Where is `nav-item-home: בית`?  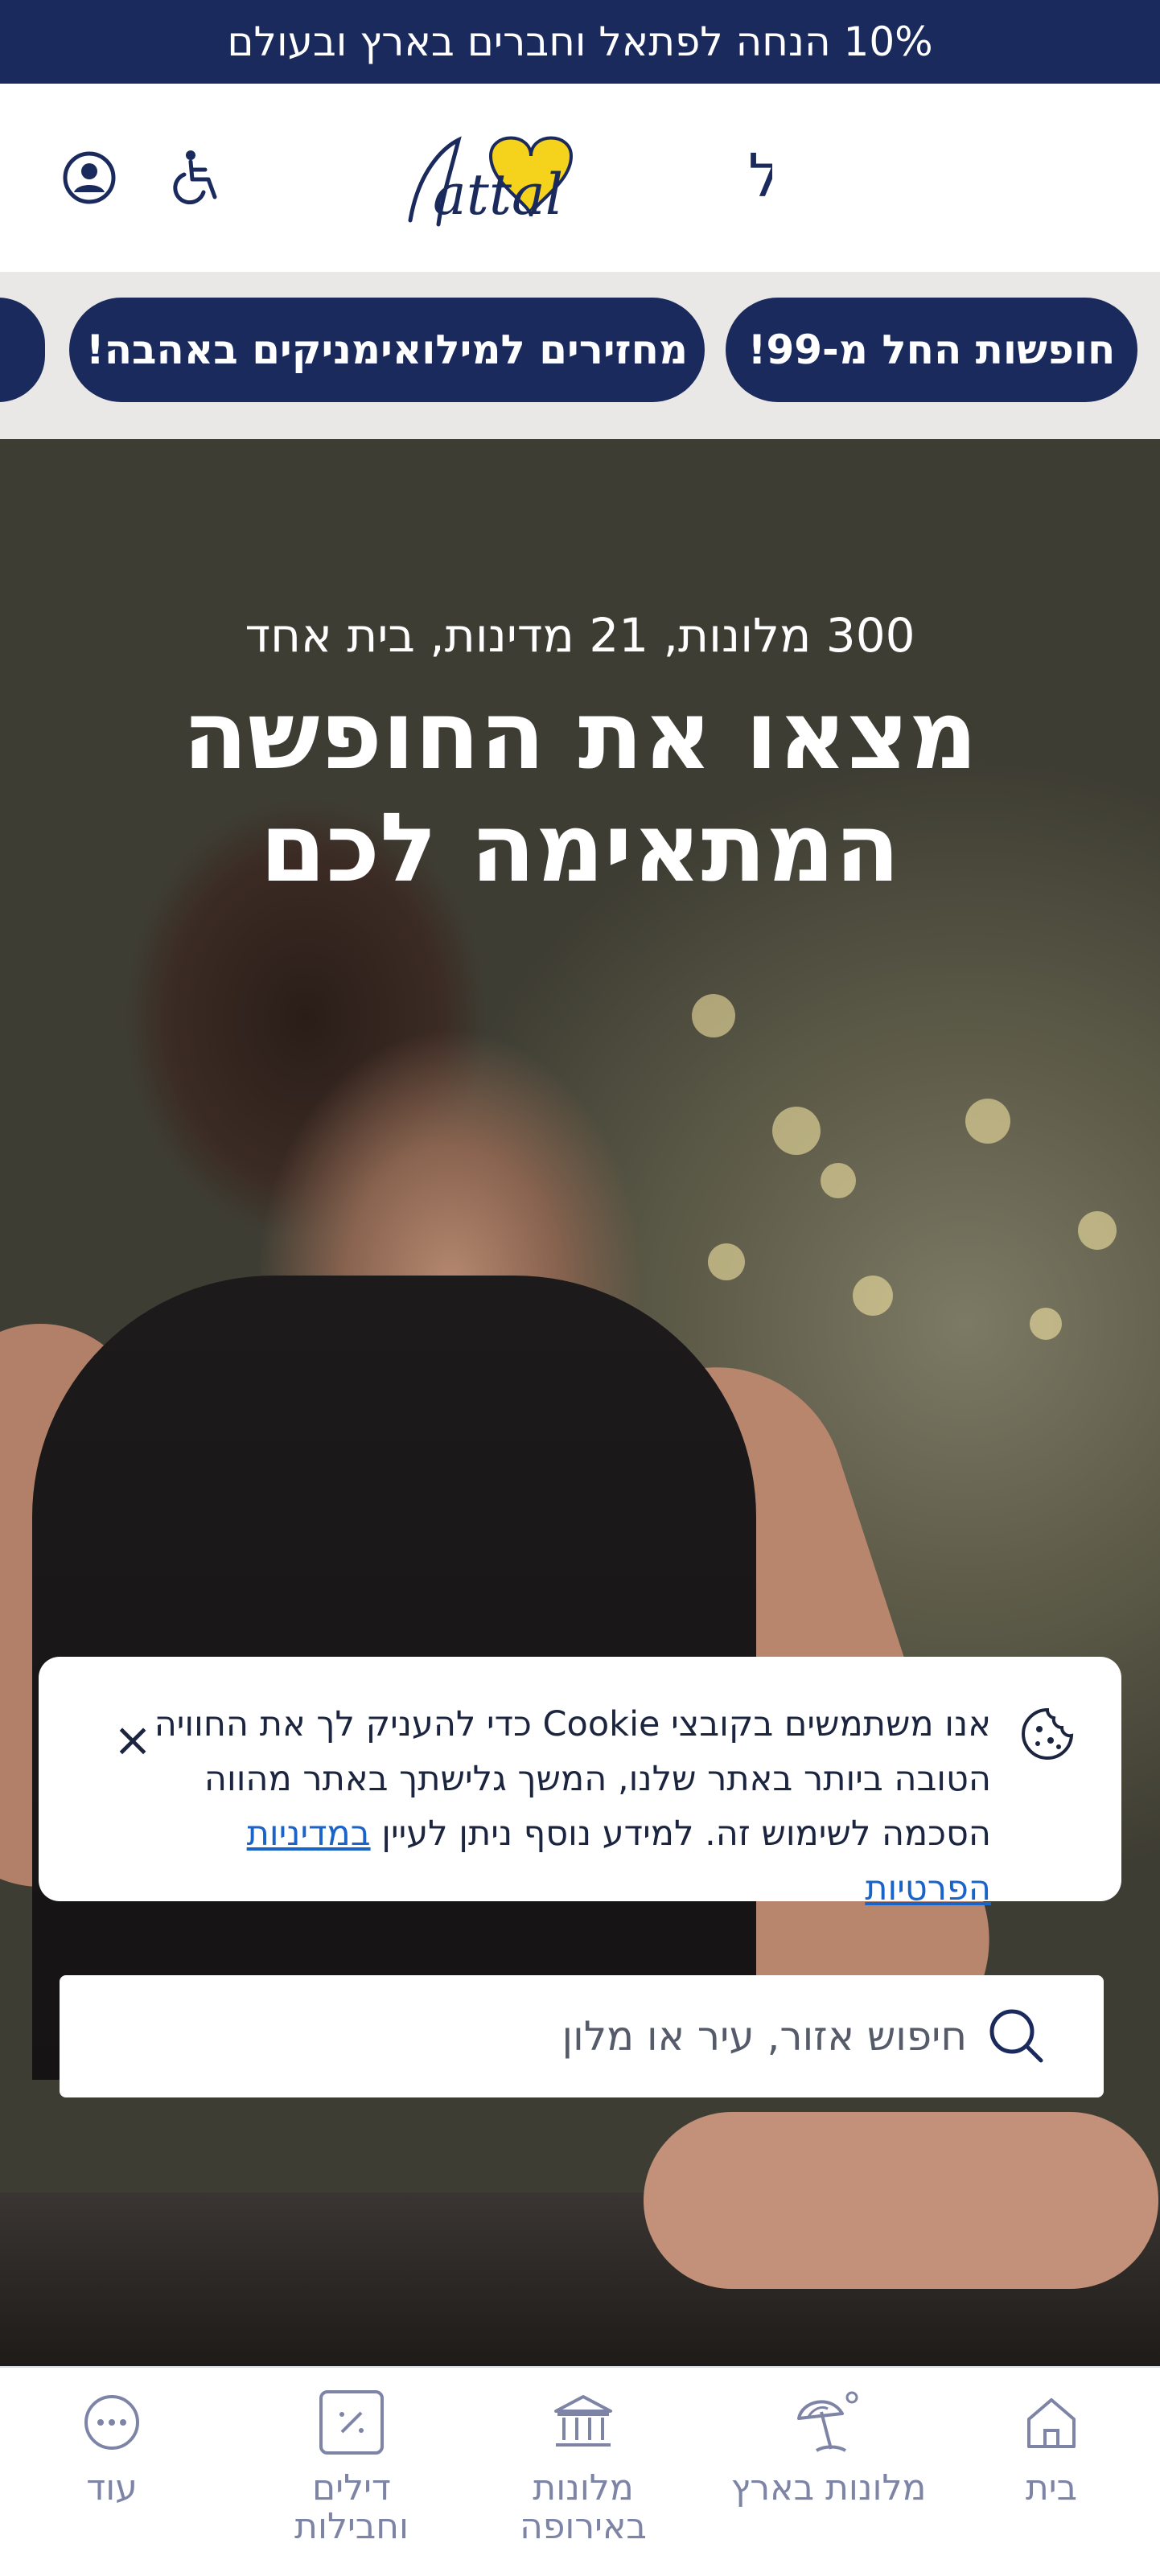 nav-item-home: בית is located at coordinates (1051, 2476).